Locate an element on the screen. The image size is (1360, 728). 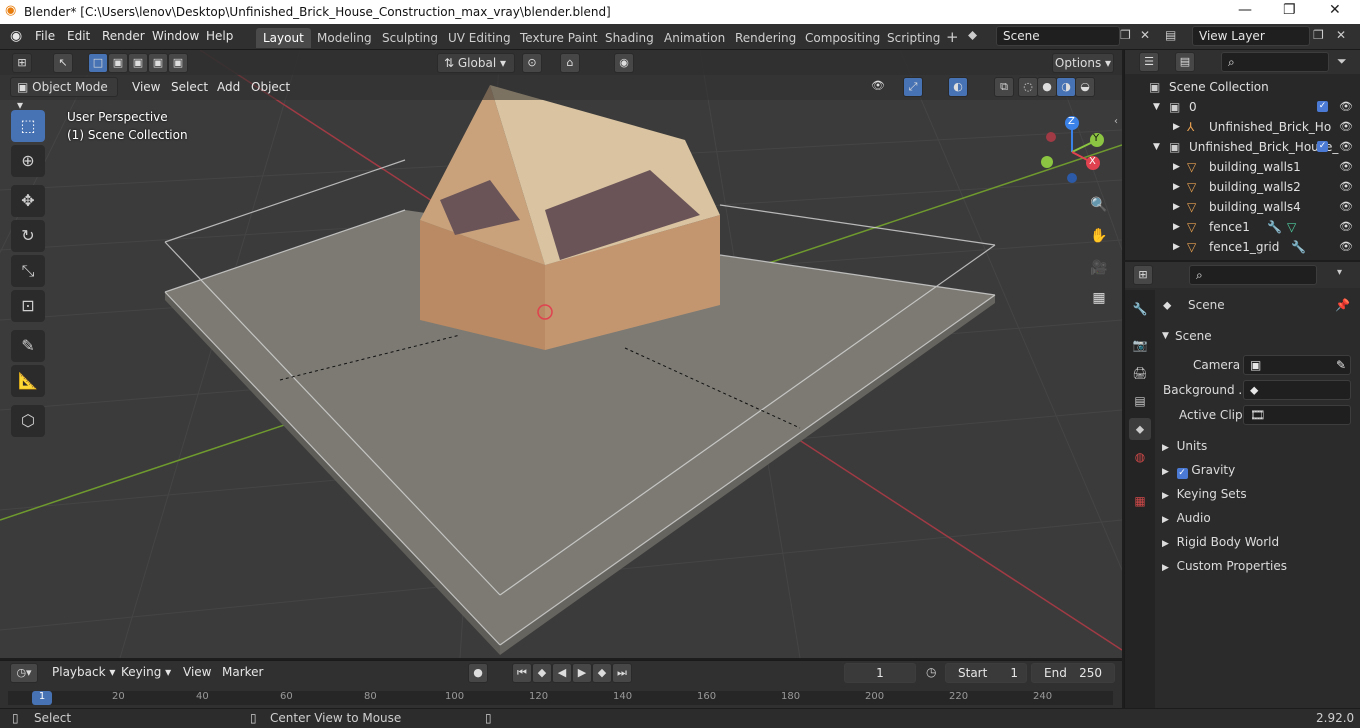
menu-edit: Edit is located at coordinates (78, 36).